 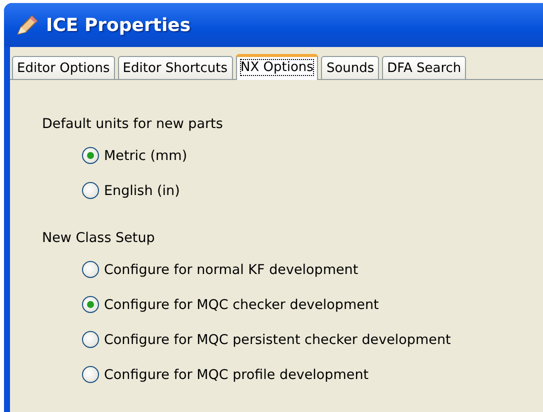 What do you see at coordinates (350, 67) in the screenshot?
I see `tab: Sounds` at bounding box center [350, 67].